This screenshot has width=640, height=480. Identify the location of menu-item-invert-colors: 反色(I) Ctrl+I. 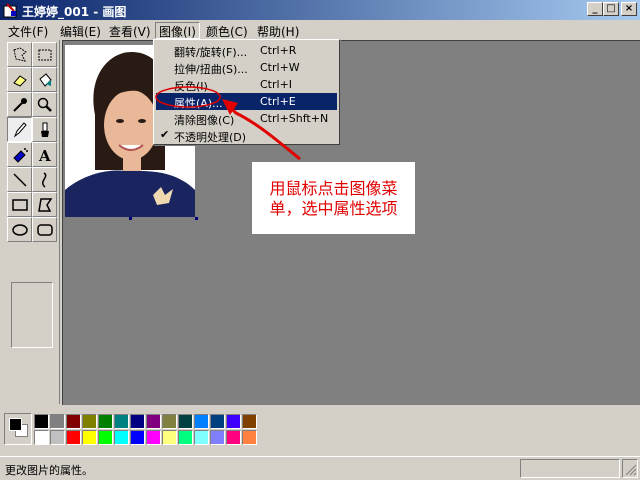
(246, 84).